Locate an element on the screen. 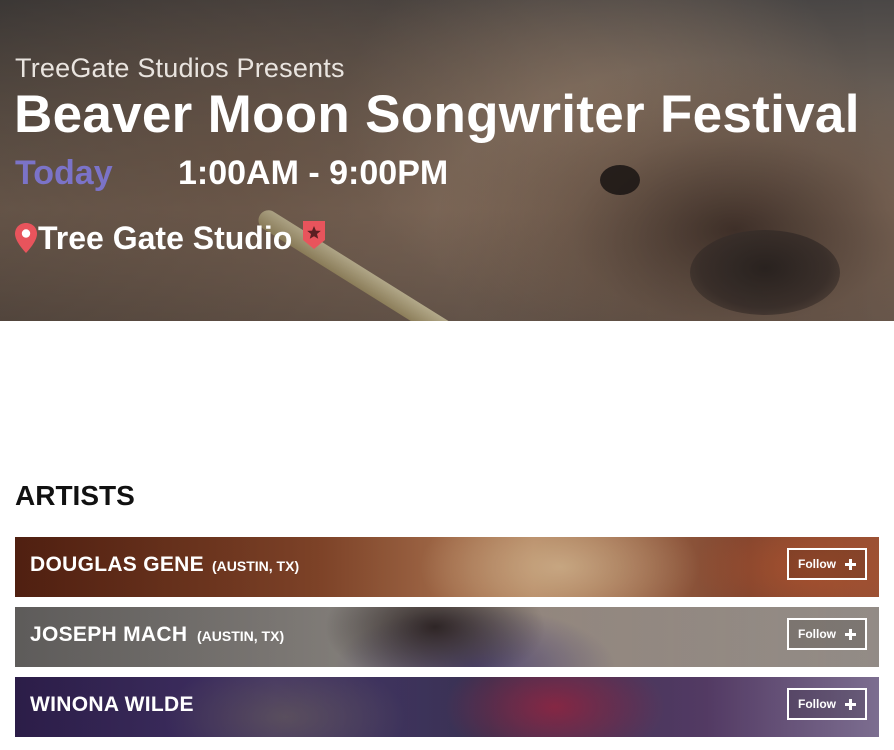 Image resolution: width=894 pixels, height=750 pixels. event-title: Beaver Moon Songwriter Festival is located at coordinates (437, 114).